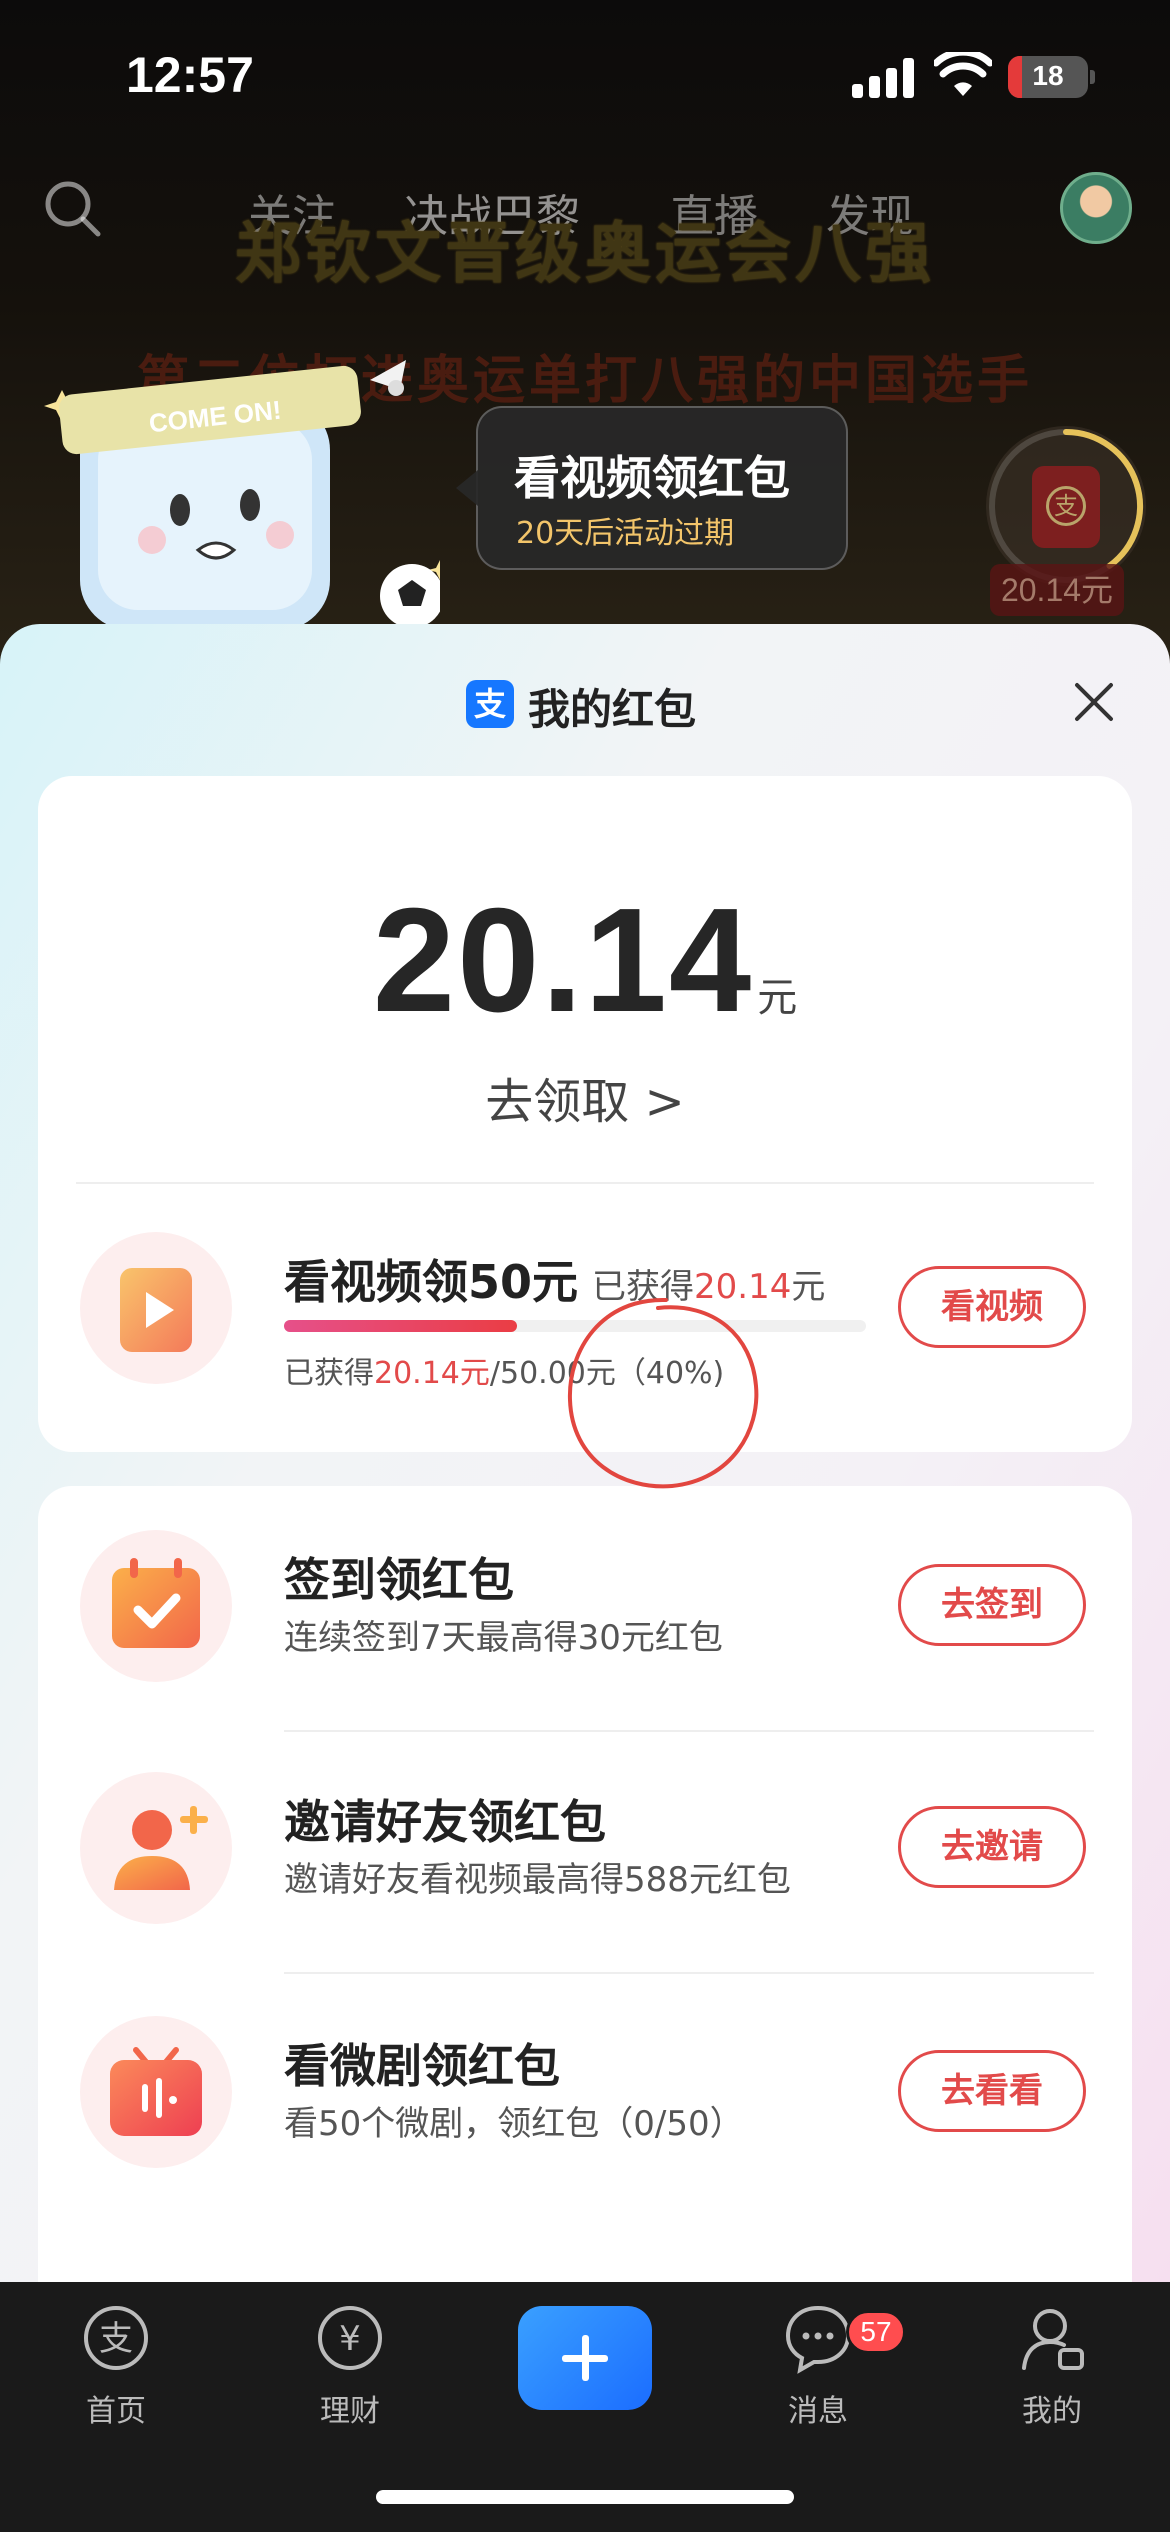 This screenshot has height=2532, width=1170. Describe the element at coordinates (992, 1307) in the screenshot. I see `watch-video-button: 看视频` at that location.